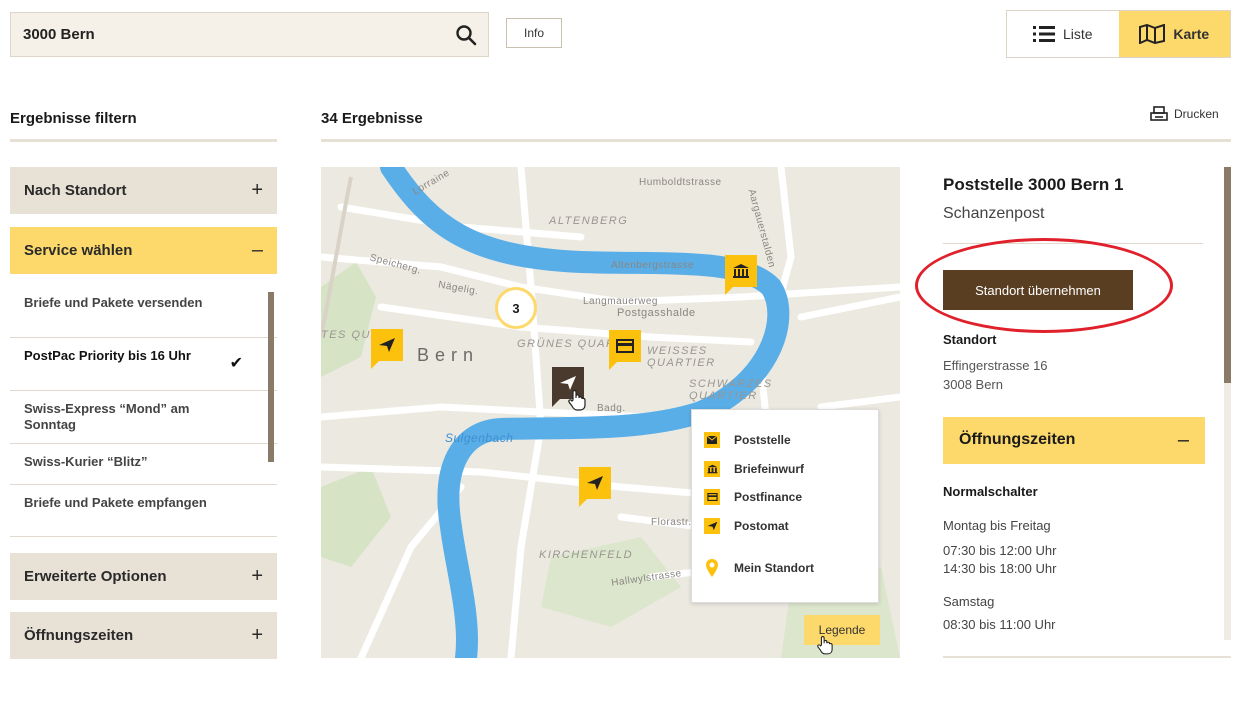 This screenshot has width=1235, height=713. I want to click on legend-item: Briefeinwurf, so click(785, 469).